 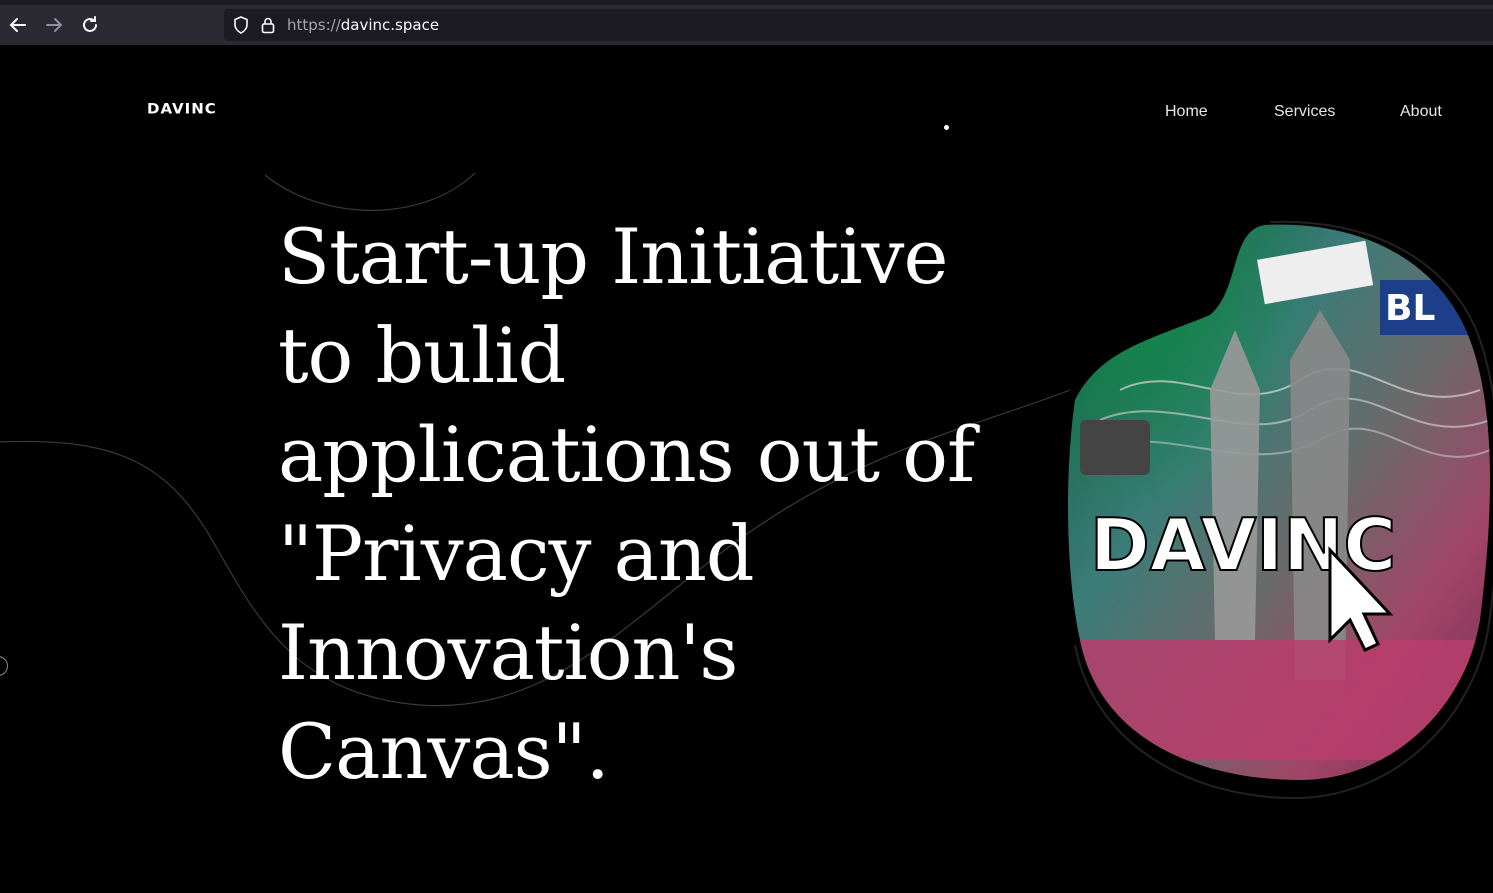 I want to click on arrow-left-icon, so click(x=17, y=25).